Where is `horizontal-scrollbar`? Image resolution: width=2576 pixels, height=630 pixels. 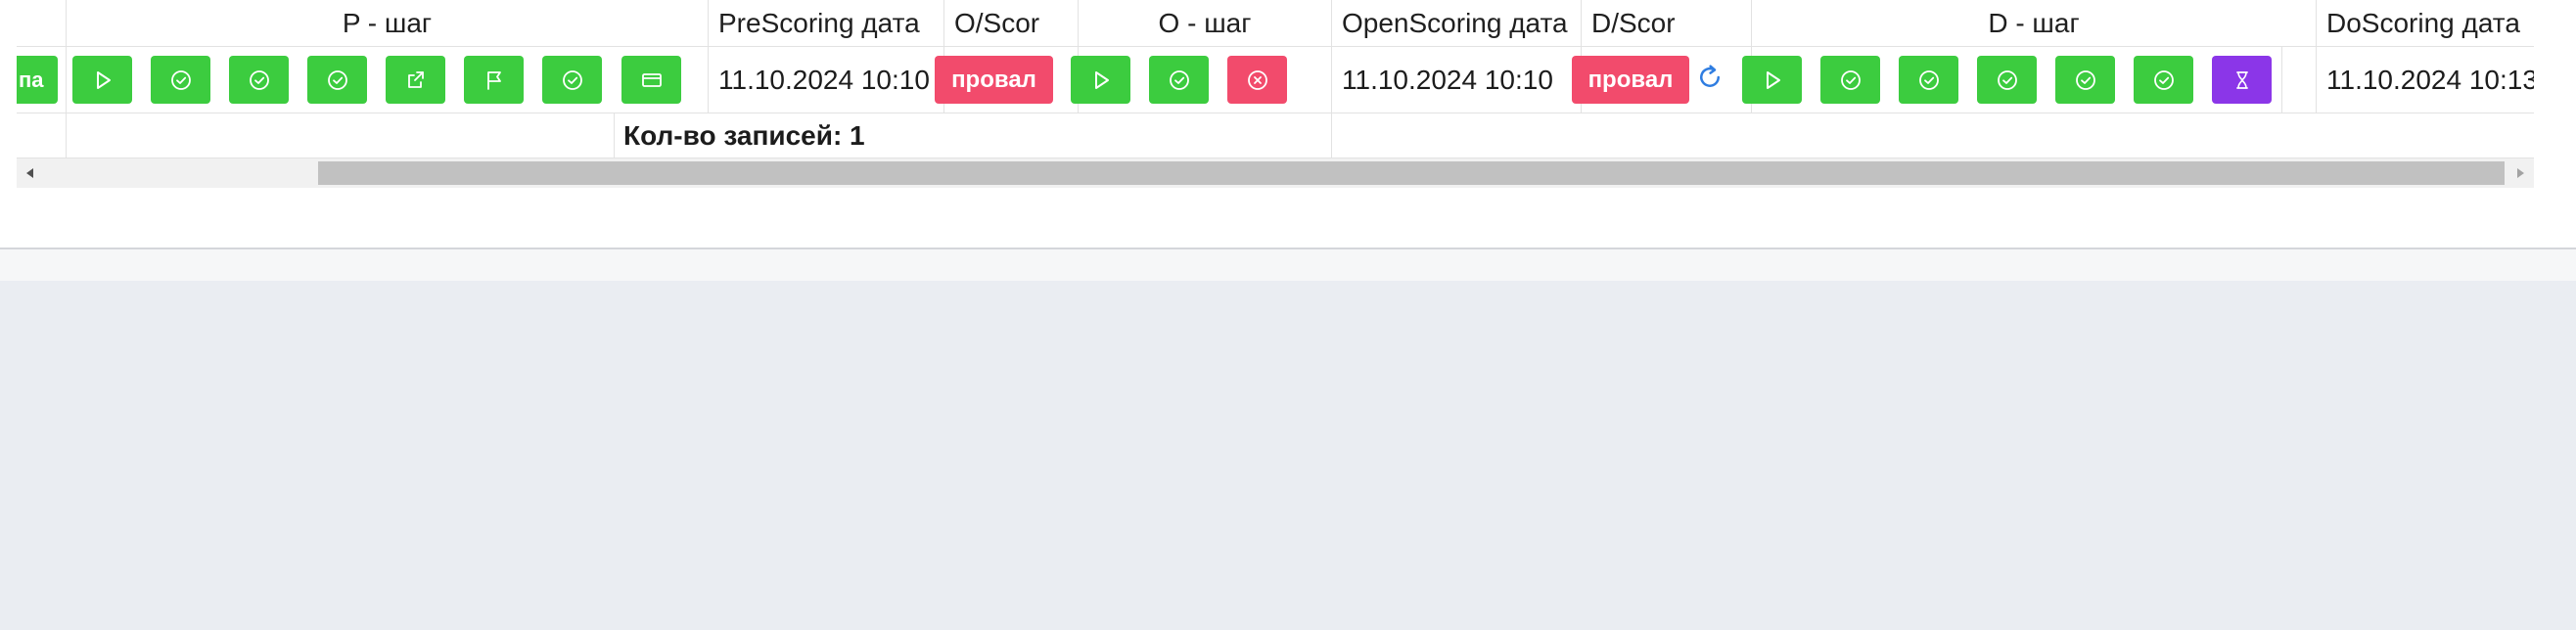
horizontal-scrollbar is located at coordinates (1275, 173).